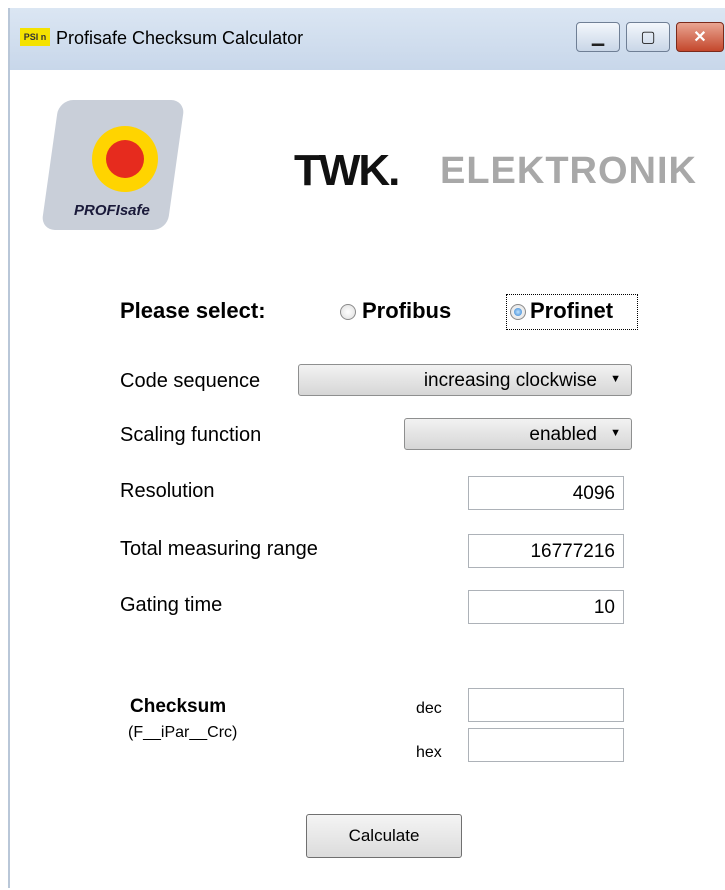 This screenshot has height=890, width=725. Describe the element at coordinates (183, 732) in the screenshot. I see `checksum-subtitle: (F__iPar__Crc)` at that location.